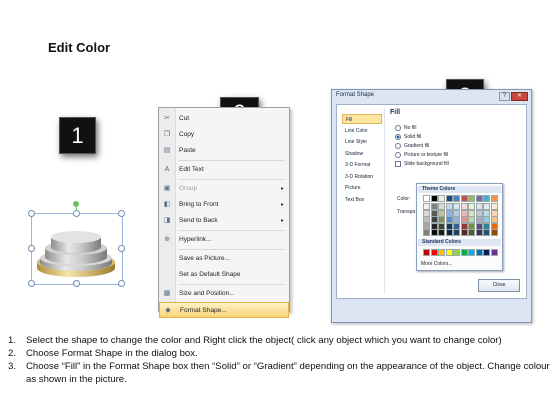 The height and width of the screenshot is (420, 560). Describe the element at coordinates (224, 221) in the screenshot. I see `menu-item: ◨ Send to Back ▸` at that location.